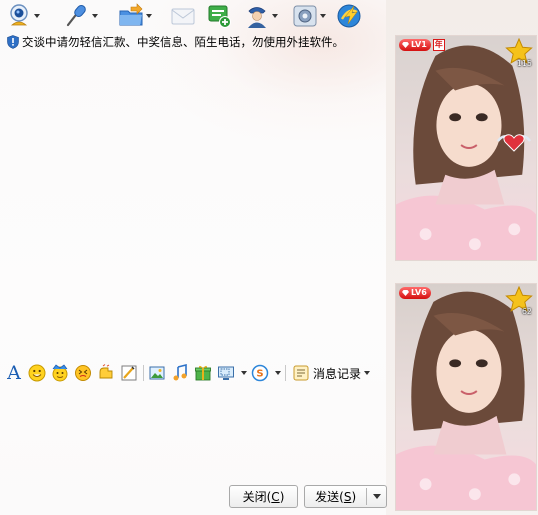 This screenshot has height=515, width=538. I want to click on top-toolbar, so click(194, 17).